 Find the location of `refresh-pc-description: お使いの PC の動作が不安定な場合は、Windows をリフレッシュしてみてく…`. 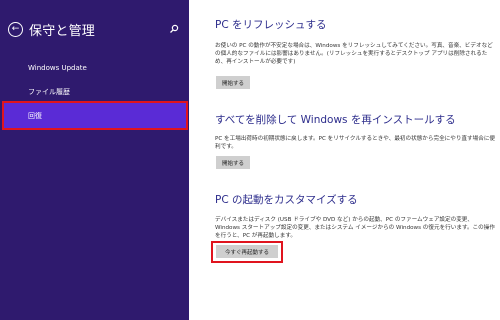

refresh-pc-description: お使いの PC の動作が不安定な場合は、Windows をリフレッシュしてみてく… is located at coordinates (354, 54).